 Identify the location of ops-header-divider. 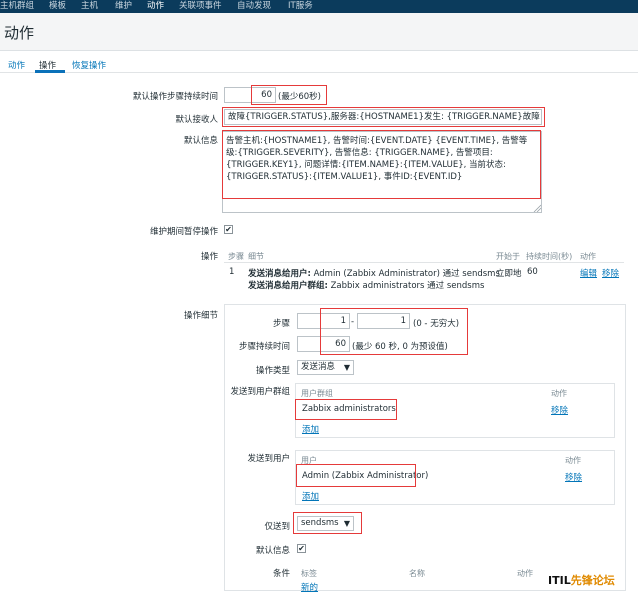
(424, 262).